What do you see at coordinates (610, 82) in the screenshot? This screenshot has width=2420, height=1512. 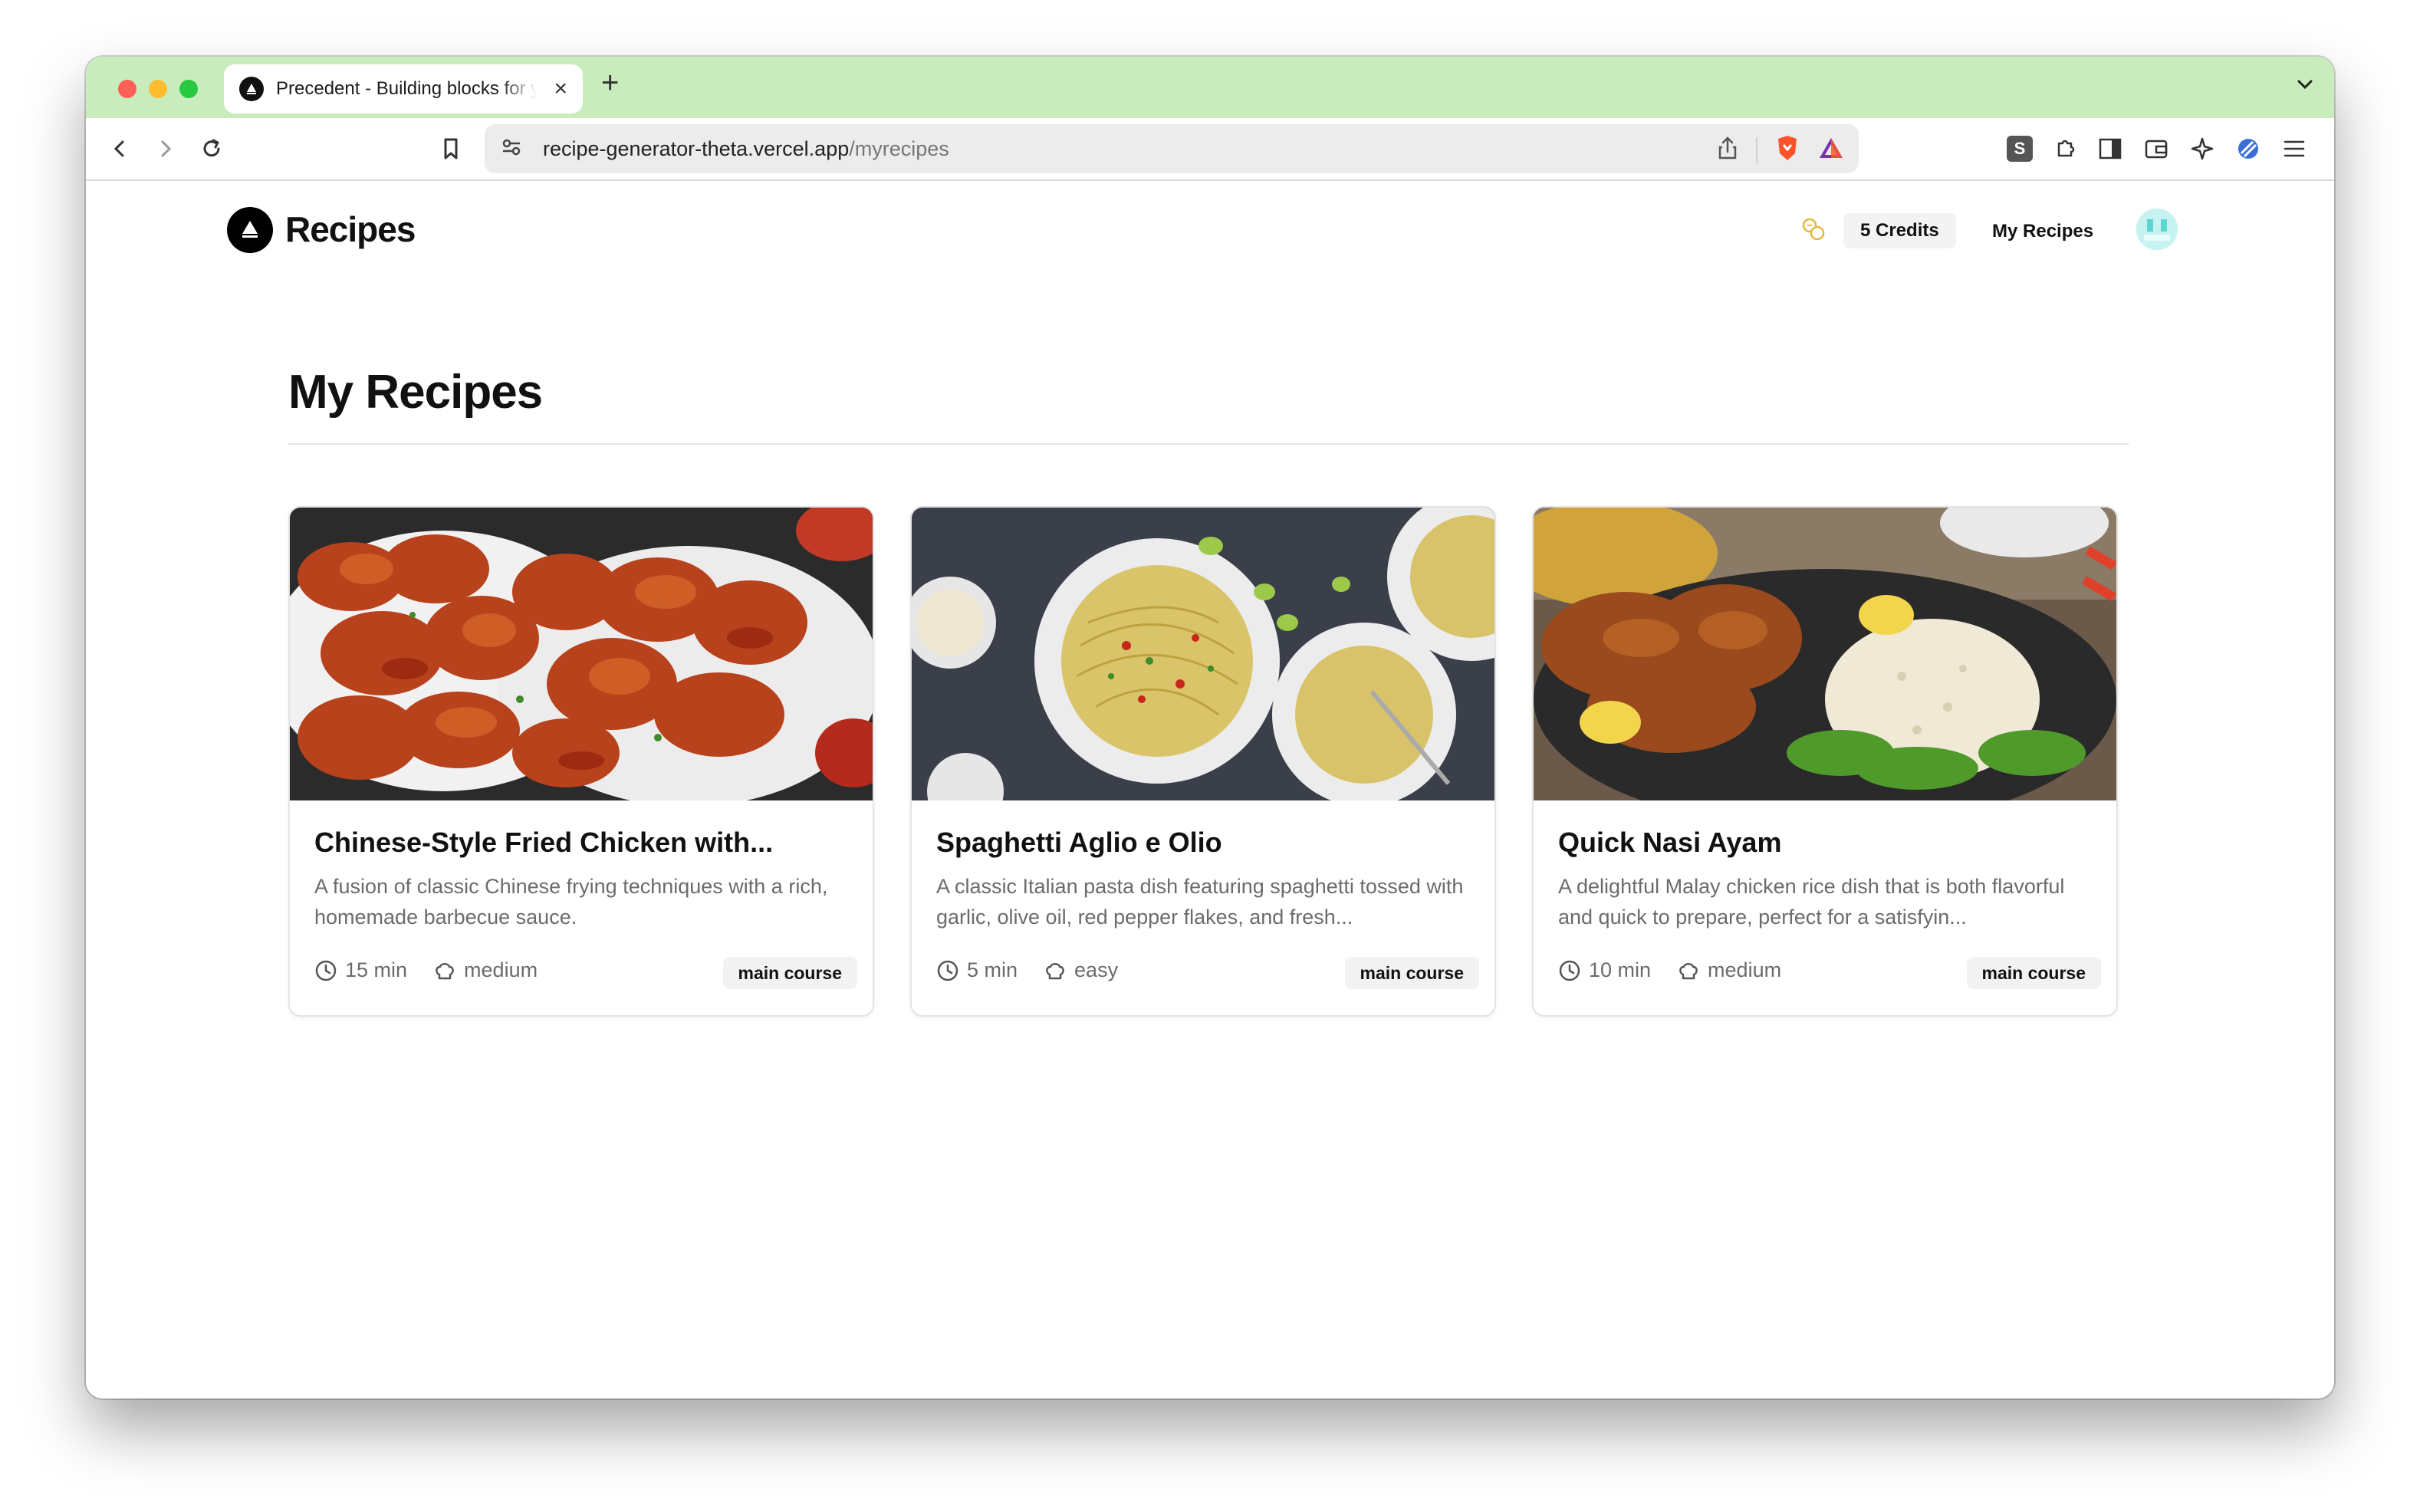 I see `new-tab-button: +` at bounding box center [610, 82].